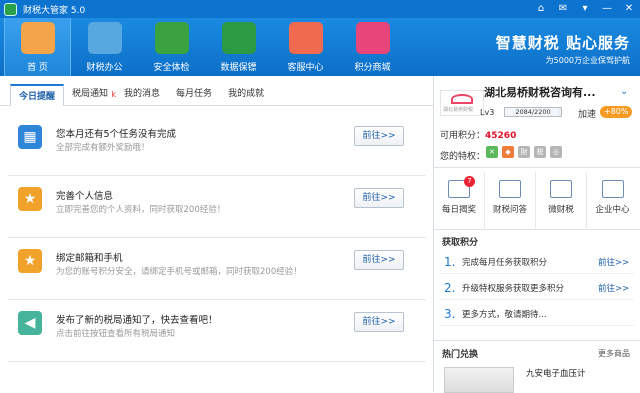  I want to click on weibo-tax-icon, so click(561, 189).